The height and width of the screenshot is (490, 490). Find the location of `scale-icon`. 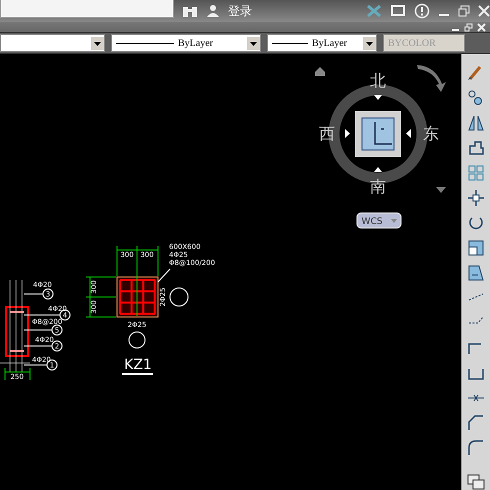

scale-icon is located at coordinates (476, 248).